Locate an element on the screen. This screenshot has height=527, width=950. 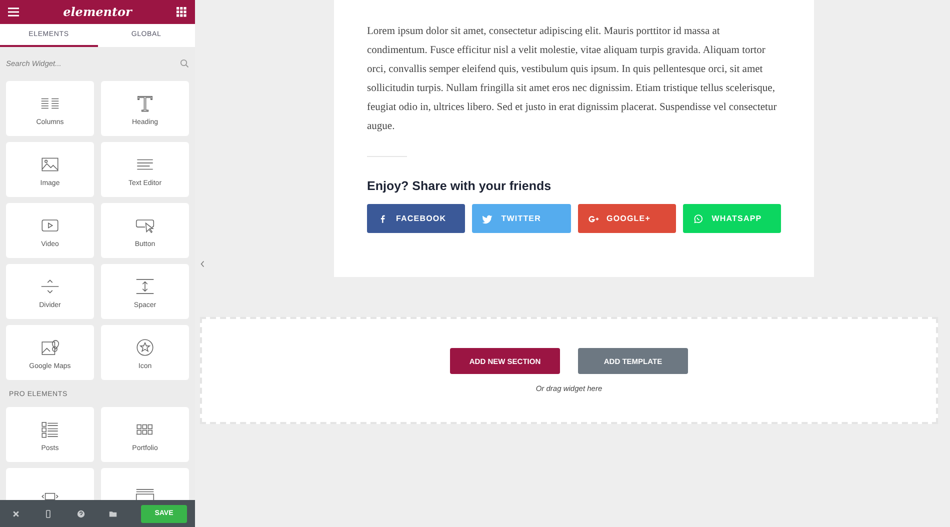
map-pin-icon is located at coordinates (50, 347).